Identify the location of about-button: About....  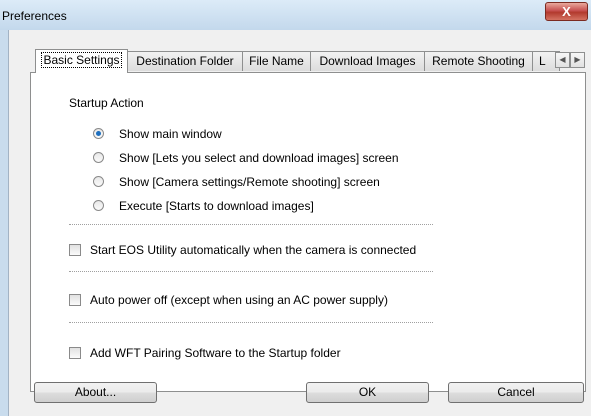
(95, 392).